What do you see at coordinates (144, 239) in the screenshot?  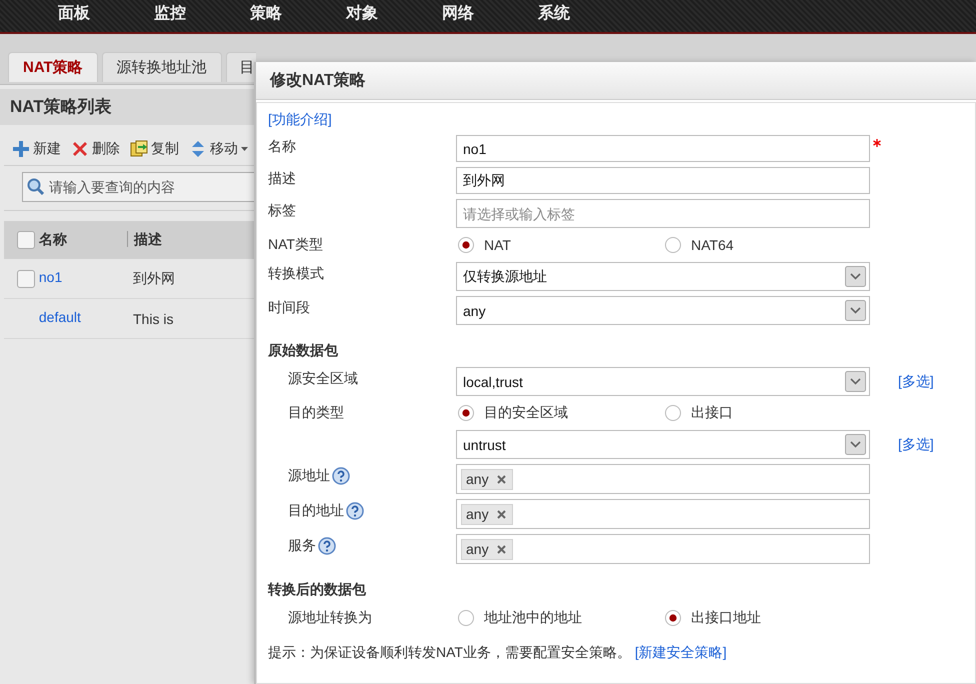 I see `column-header: 描述` at bounding box center [144, 239].